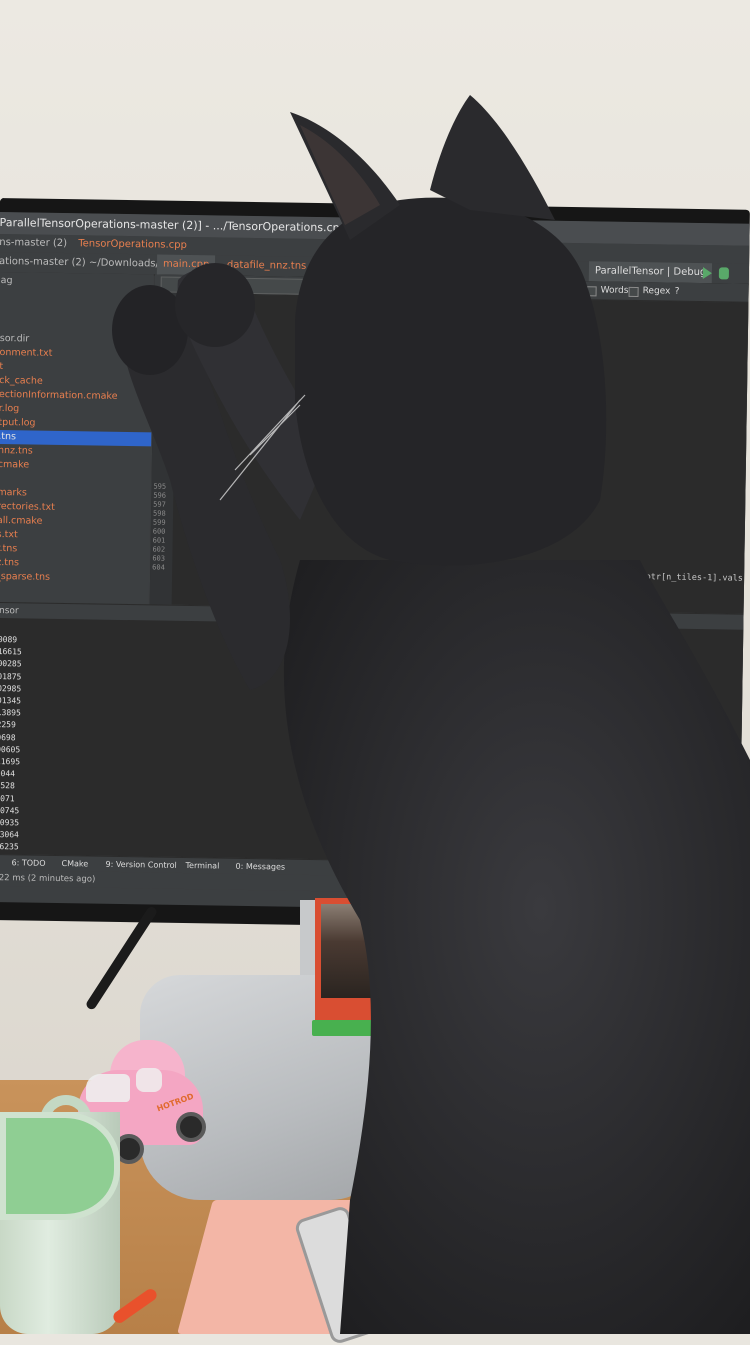  I want to click on cat-head, so click(451, 381).